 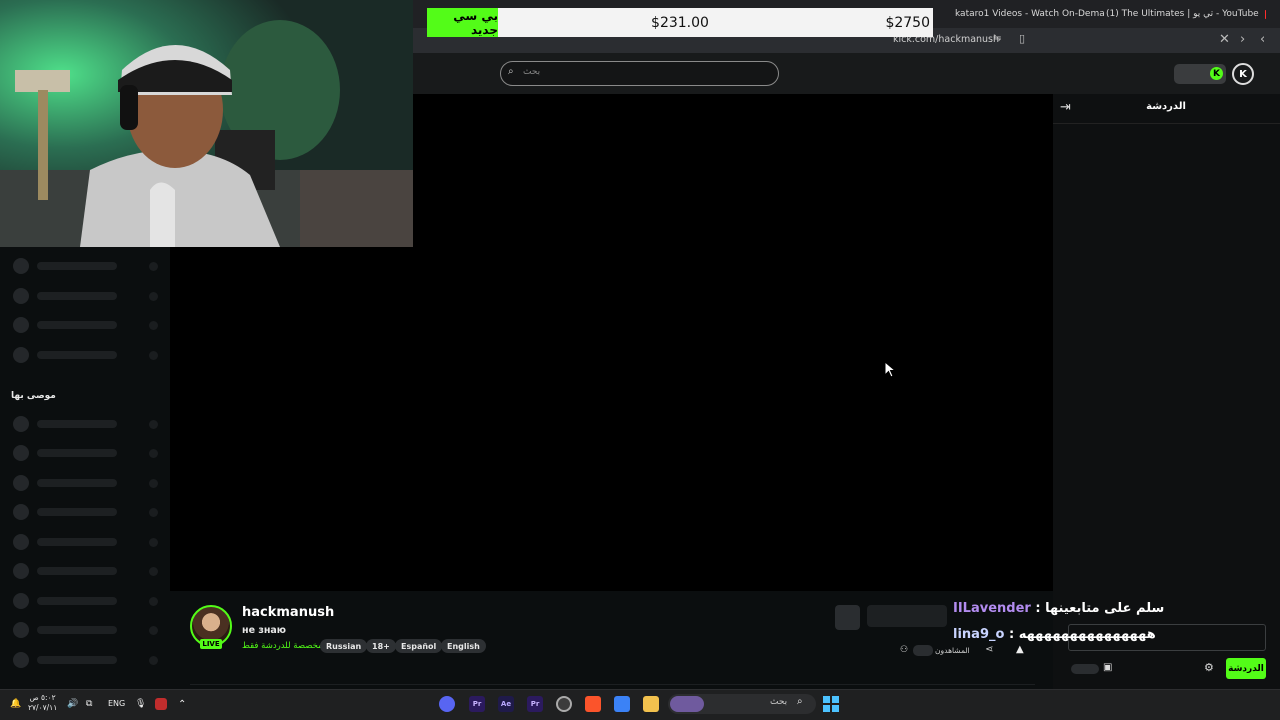 I want to click on tab-title: (1) The Ultimates | تي يو - YouTube, so click(x=1182, y=14).